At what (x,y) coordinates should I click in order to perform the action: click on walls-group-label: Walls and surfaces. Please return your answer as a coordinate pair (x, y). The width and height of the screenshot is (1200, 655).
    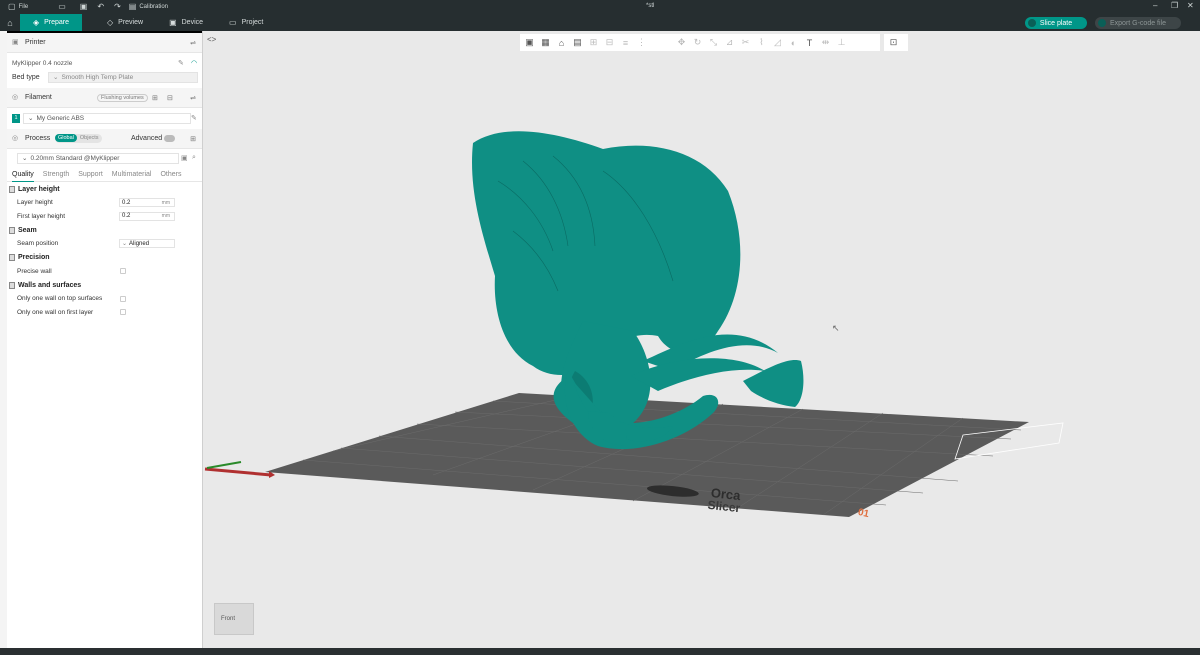
    Looking at the image, I should click on (50, 285).